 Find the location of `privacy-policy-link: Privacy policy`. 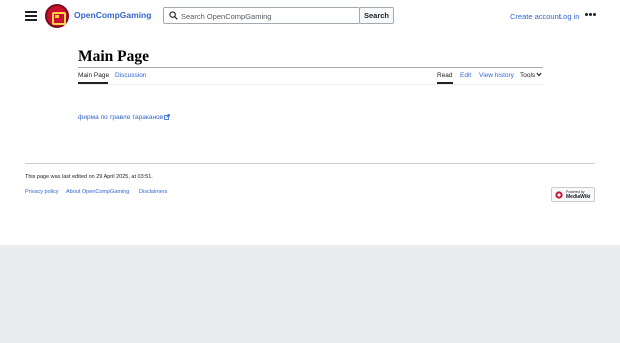

privacy-policy-link: Privacy policy is located at coordinates (42, 192).